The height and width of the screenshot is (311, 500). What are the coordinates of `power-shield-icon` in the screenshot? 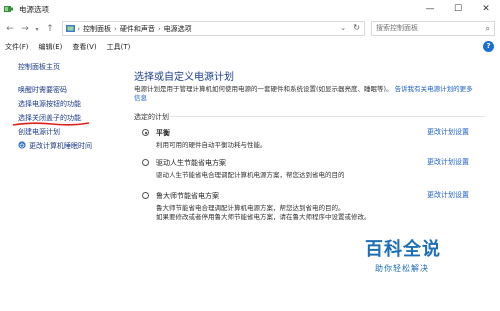 It's located at (22, 145).